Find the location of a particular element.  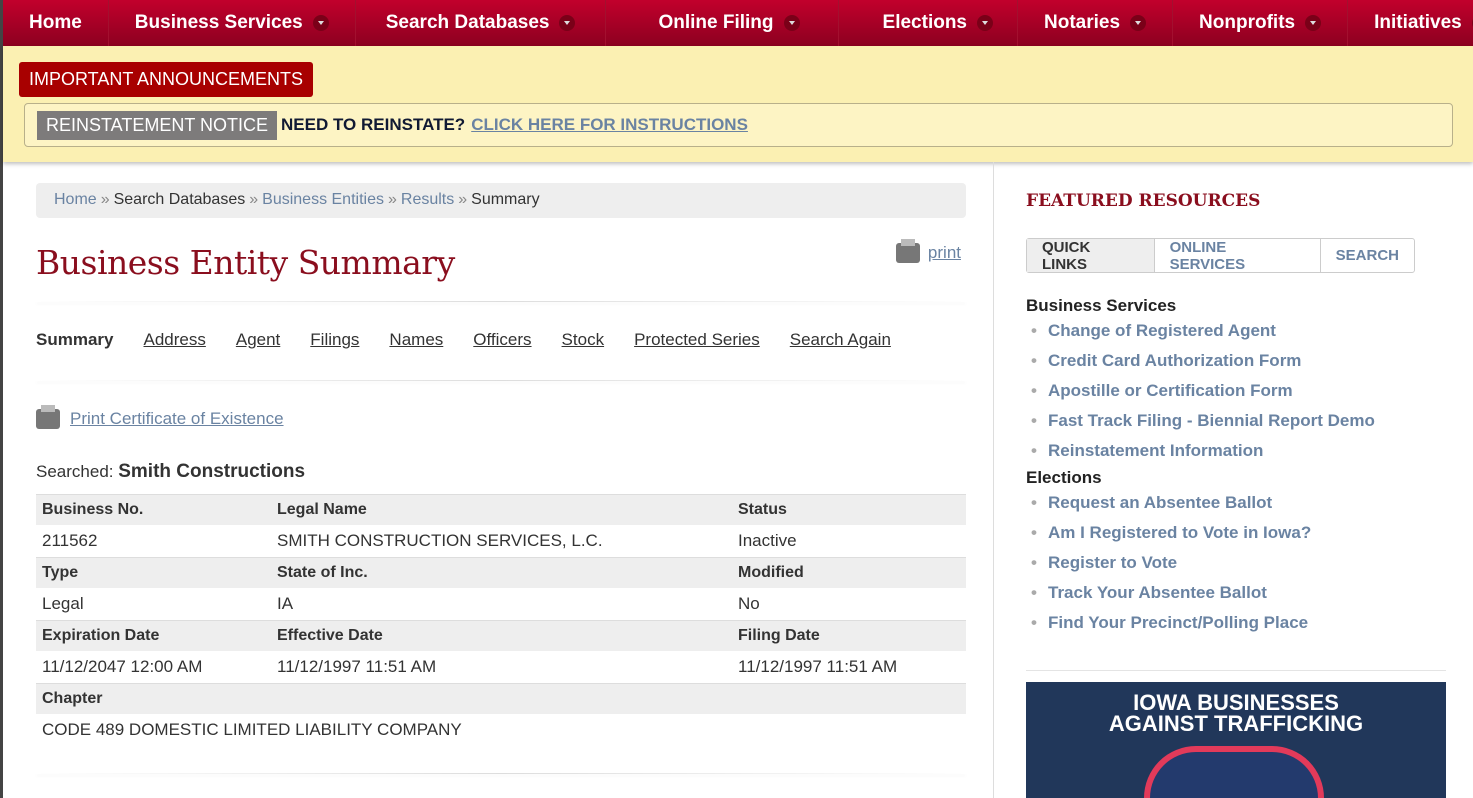

state-of-inc: IA is located at coordinates (285, 603).